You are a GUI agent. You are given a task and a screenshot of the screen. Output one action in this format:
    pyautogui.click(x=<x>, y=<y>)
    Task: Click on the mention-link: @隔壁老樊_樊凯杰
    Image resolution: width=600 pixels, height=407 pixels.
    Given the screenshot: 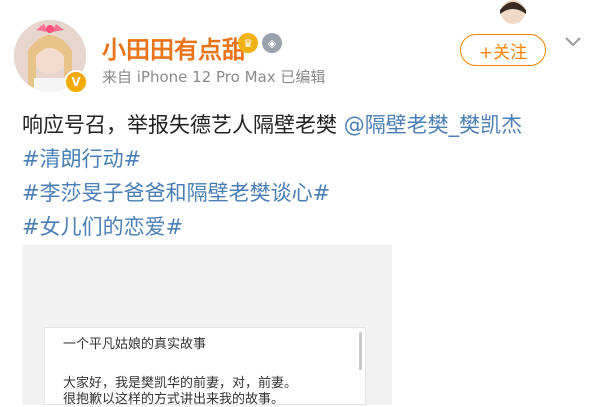 What is the action you would take?
    pyautogui.click(x=433, y=125)
    